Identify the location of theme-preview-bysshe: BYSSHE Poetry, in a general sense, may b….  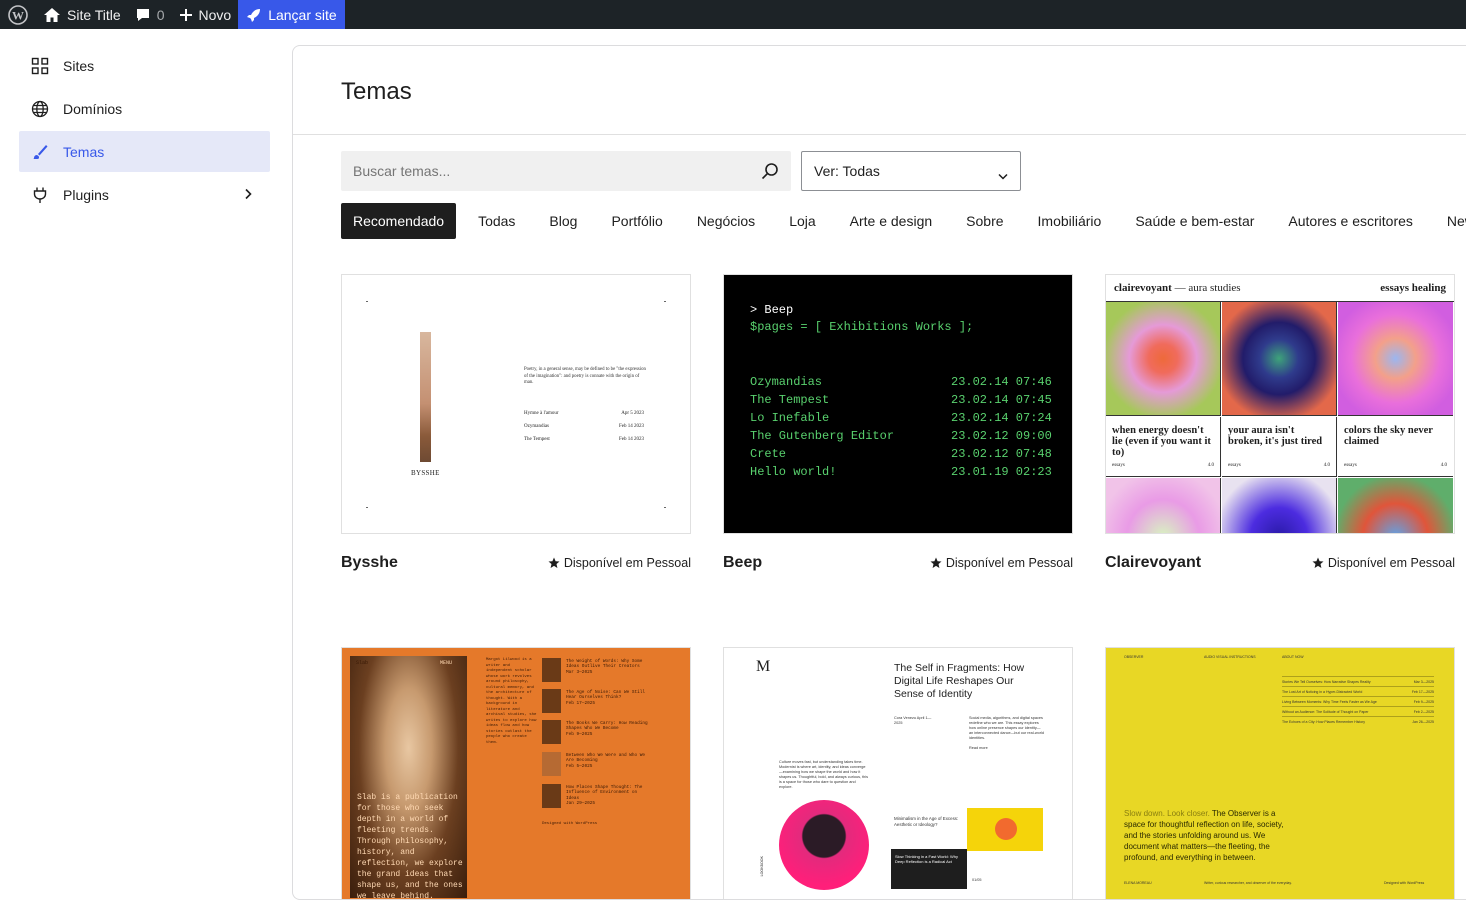
(516, 404).